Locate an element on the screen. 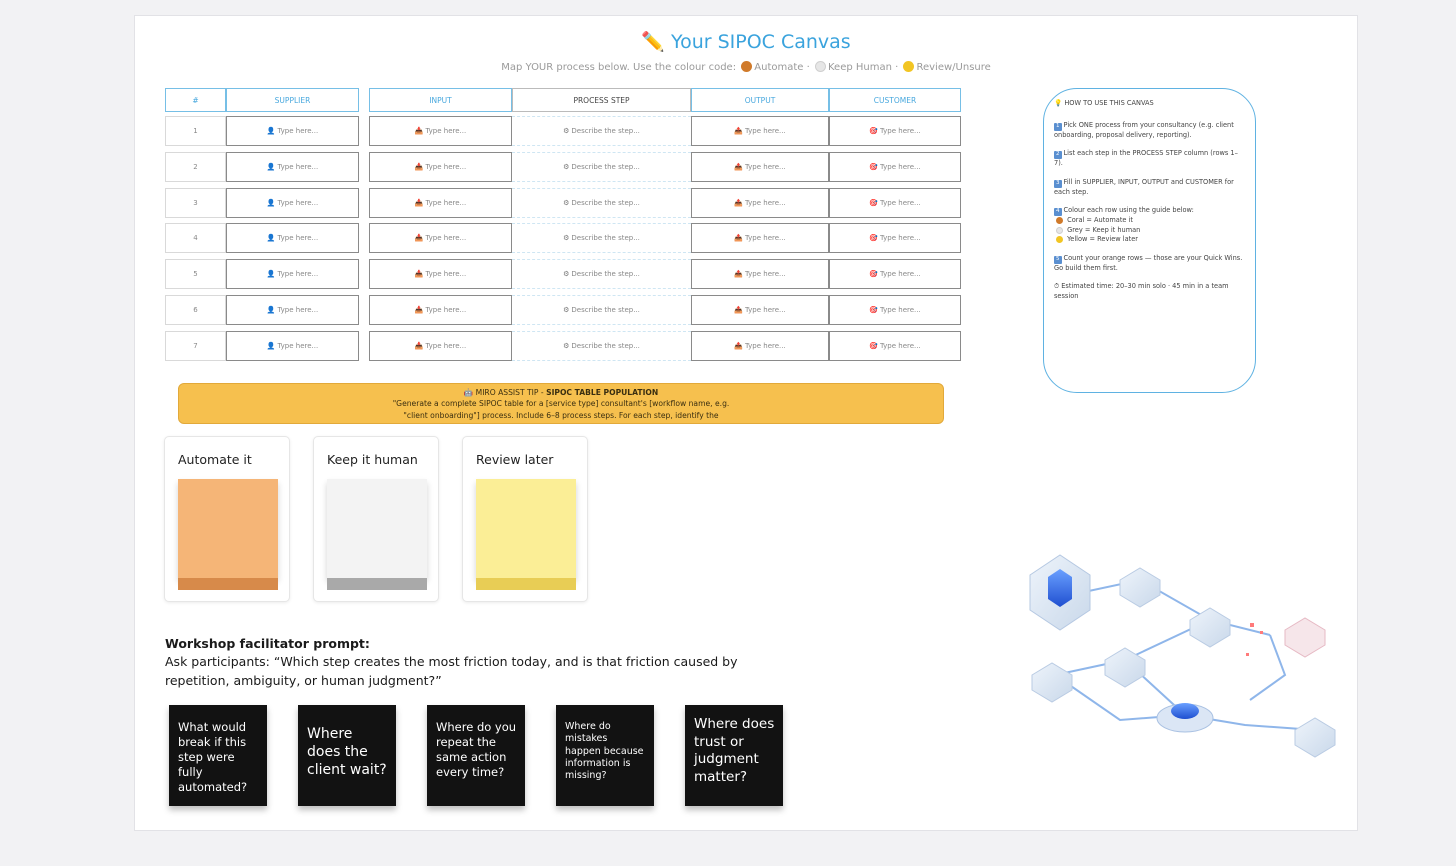 This screenshot has width=1456, height=866. how-to-coral: Coral = Automate it is located at coordinates (1100, 220).